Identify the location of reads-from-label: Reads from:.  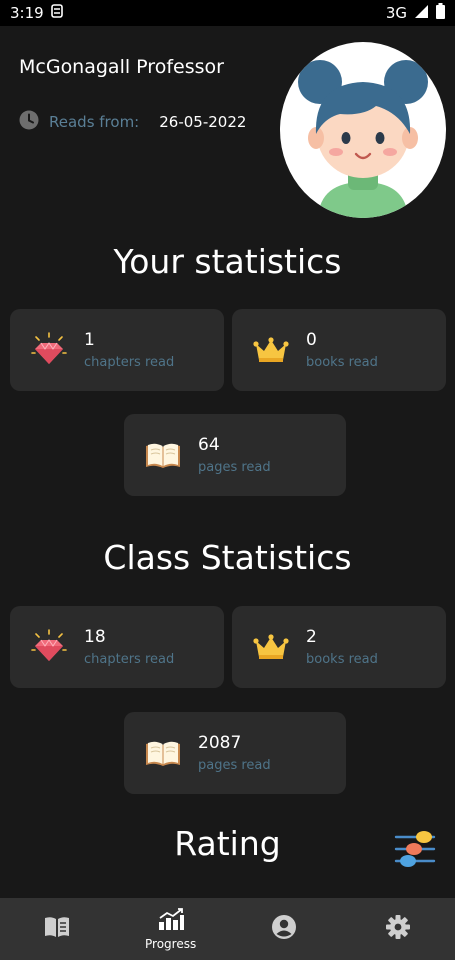
(94, 122).